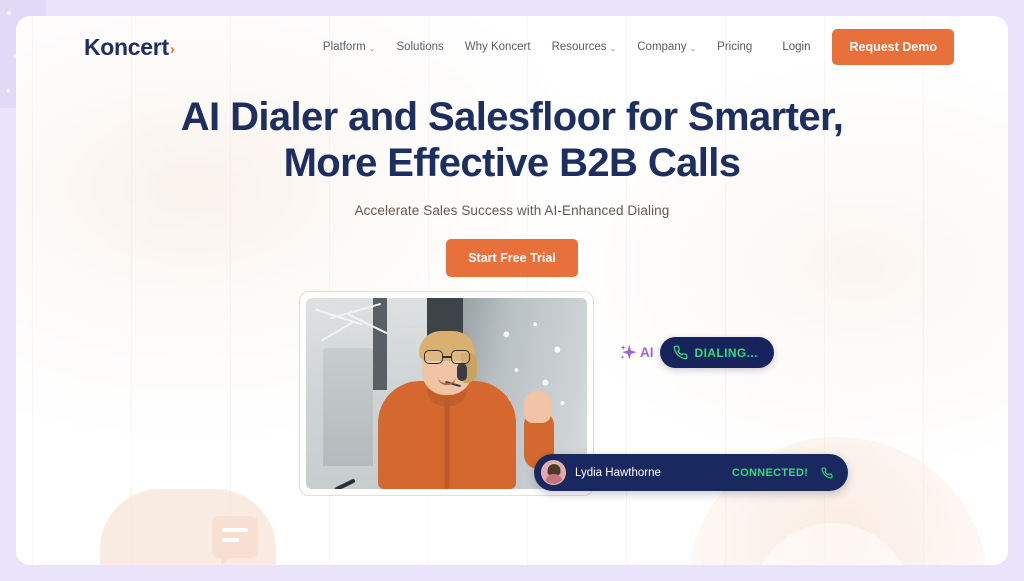 The image size is (1024, 581). What do you see at coordinates (461, 372) in the screenshot?
I see `headset-icon` at bounding box center [461, 372].